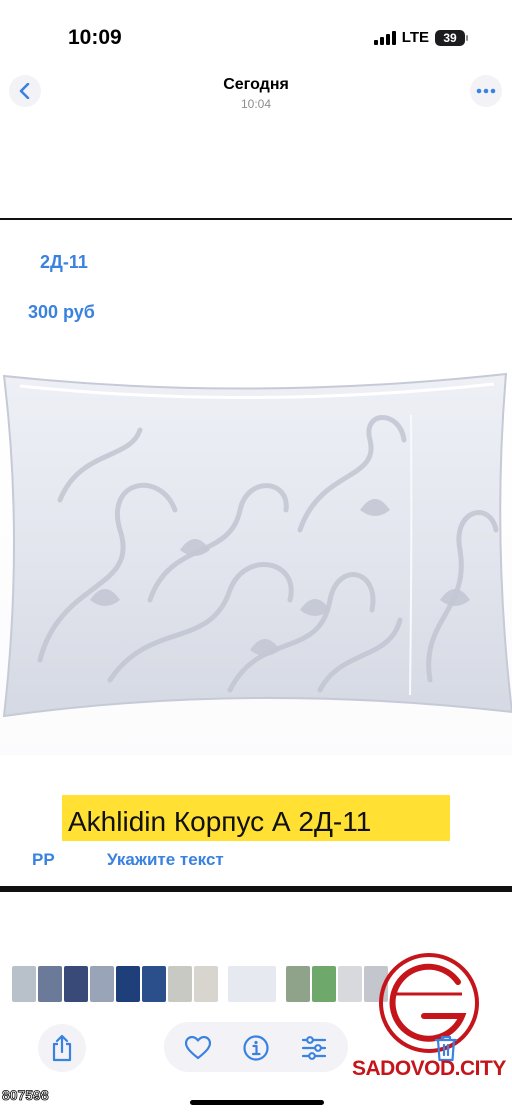  Describe the element at coordinates (165, 860) in the screenshot. I see `markup-text-field: Укажите текст` at that location.